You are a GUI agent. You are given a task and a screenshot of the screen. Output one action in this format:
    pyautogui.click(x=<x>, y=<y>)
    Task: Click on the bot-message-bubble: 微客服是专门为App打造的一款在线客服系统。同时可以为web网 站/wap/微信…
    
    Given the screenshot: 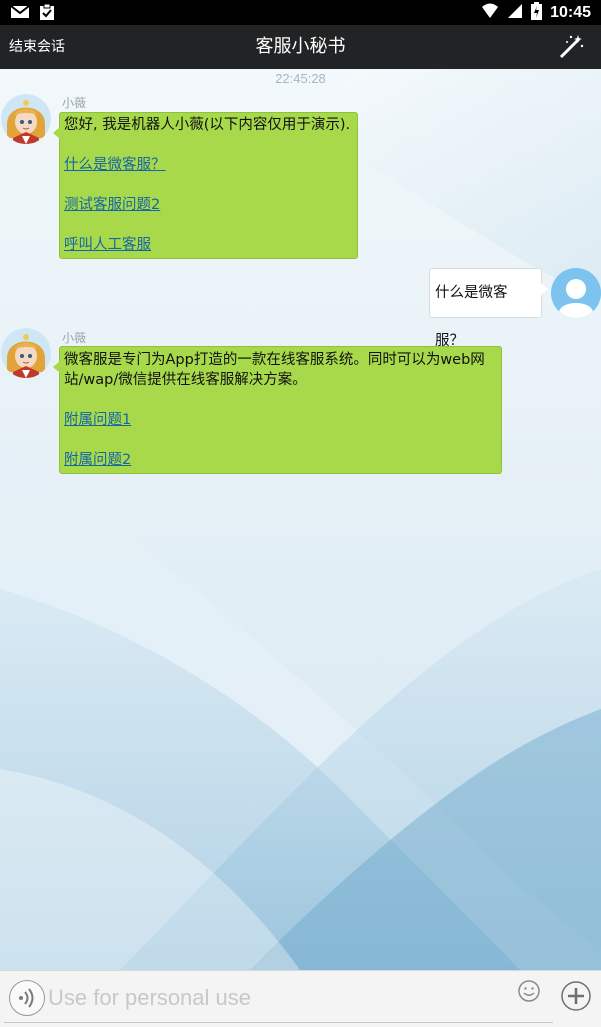 What is the action you would take?
    pyautogui.click(x=277, y=410)
    